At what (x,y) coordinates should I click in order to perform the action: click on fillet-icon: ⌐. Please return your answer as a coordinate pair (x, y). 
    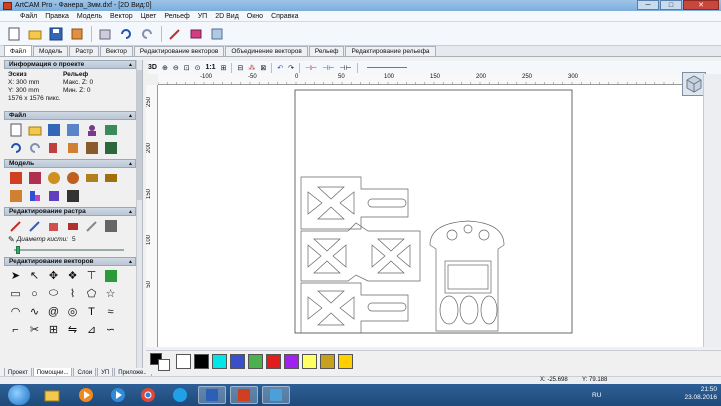
    Looking at the image, I should click on (15, 329).